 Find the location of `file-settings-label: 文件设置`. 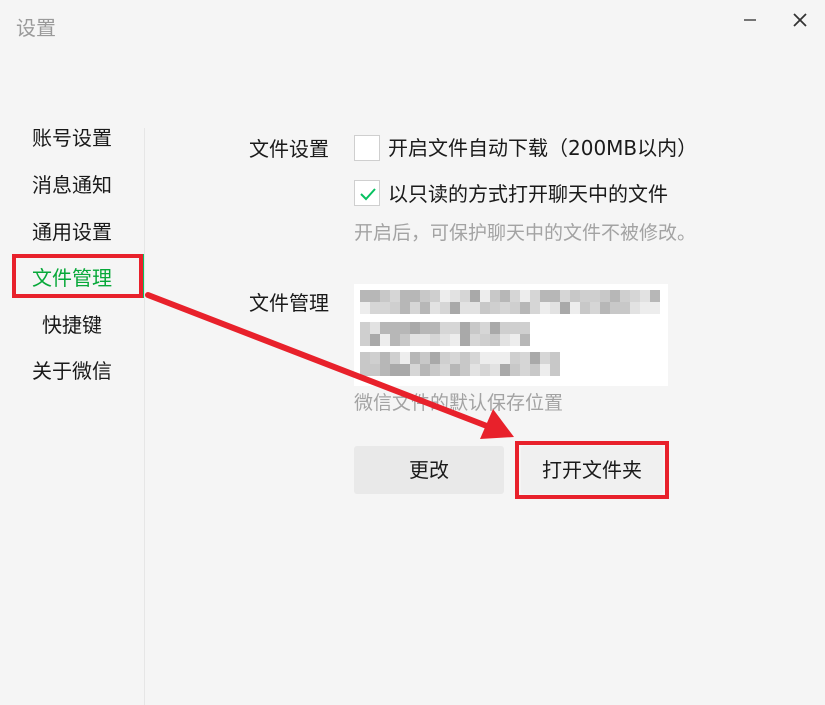

file-settings-label: 文件设置 is located at coordinates (289, 149).